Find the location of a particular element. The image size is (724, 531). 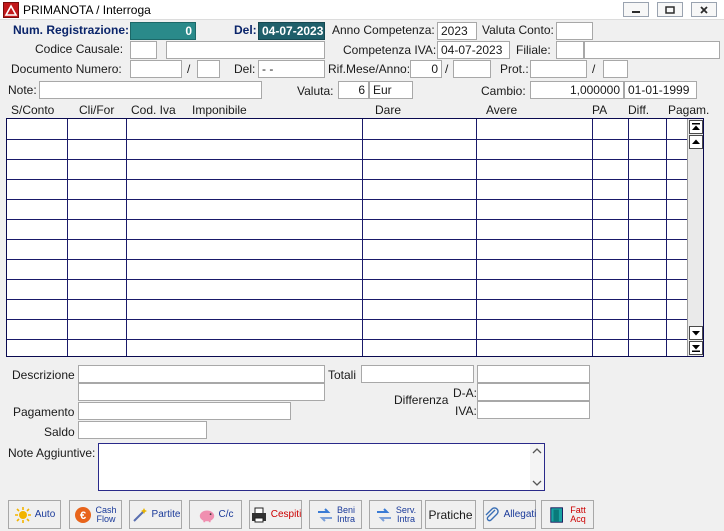

scroll-up-button is located at coordinates (696, 142).